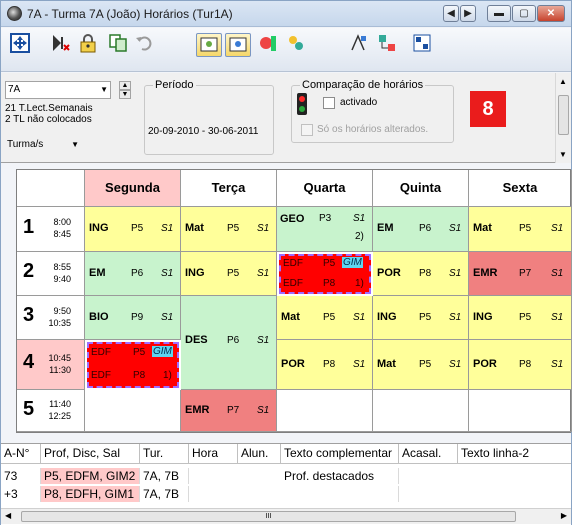 The width and height of the screenshot is (572, 525). What do you see at coordinates (229, 188) in the screenshot?
I see `day-header-terca: Terça` at bounding box center [229, 188].